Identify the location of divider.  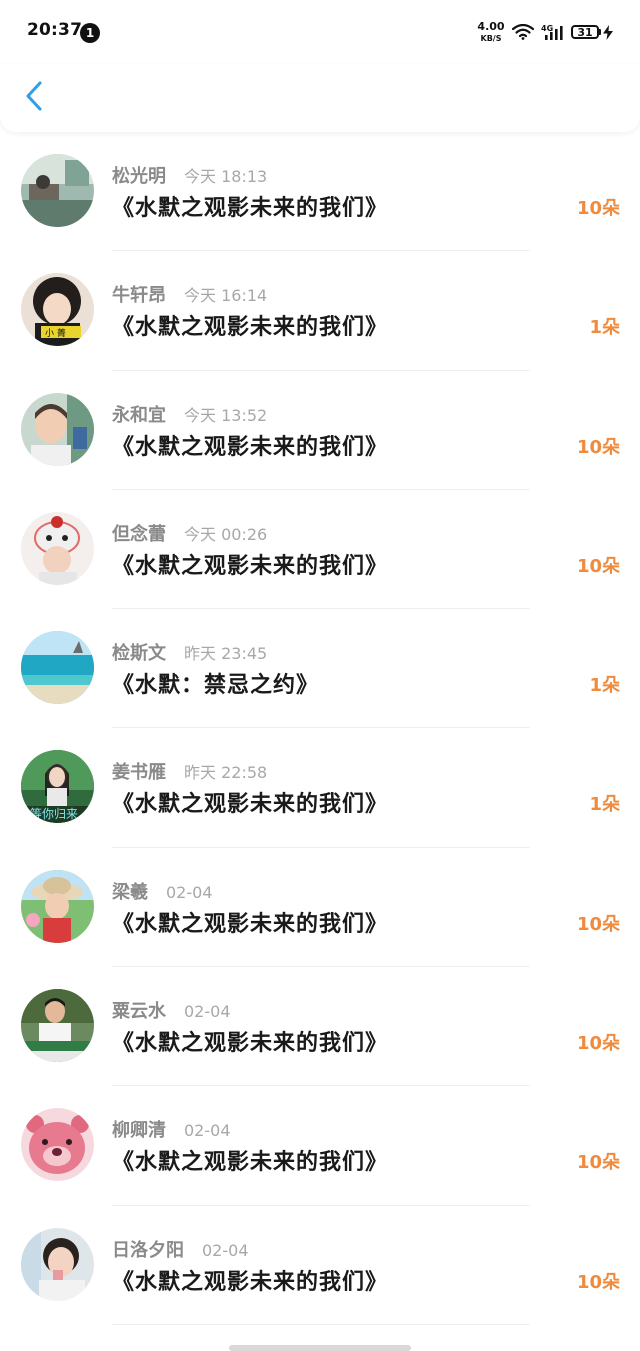
(321, 1324).